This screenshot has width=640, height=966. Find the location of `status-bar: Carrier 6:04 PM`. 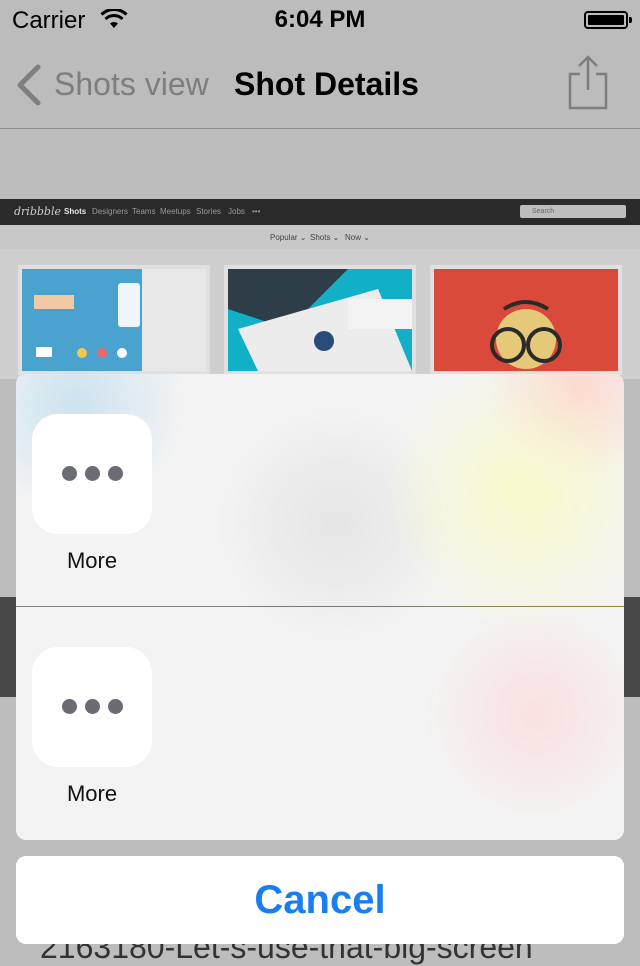

status-bar: Carrier 6:04 PM is located at coordinates (320, 20).